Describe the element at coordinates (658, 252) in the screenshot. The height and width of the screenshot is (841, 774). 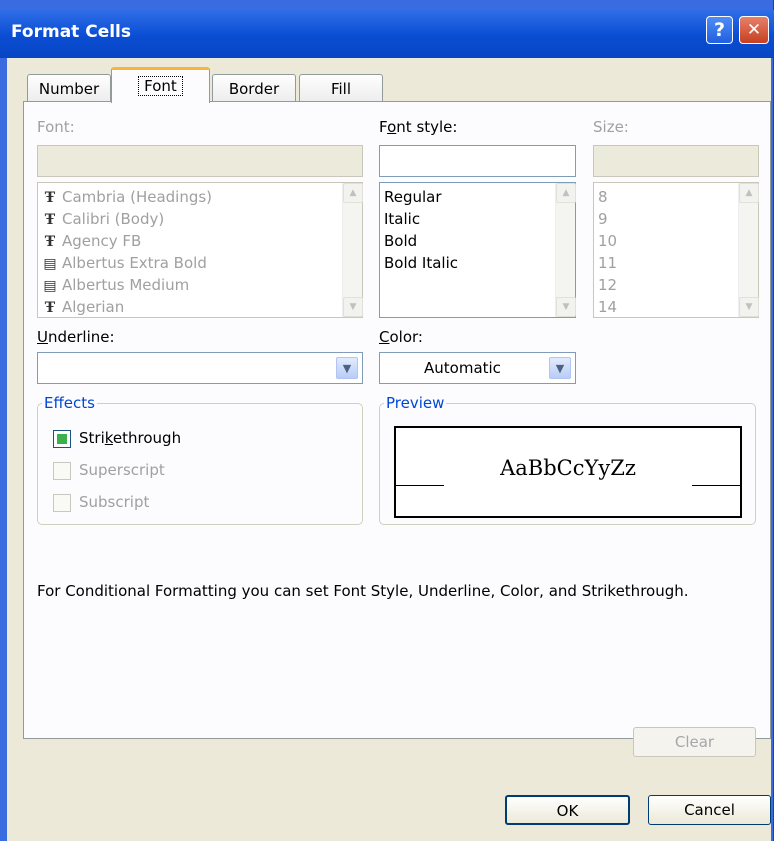
I see `size-list-items: 8 9 10 11 12 14` at that location.